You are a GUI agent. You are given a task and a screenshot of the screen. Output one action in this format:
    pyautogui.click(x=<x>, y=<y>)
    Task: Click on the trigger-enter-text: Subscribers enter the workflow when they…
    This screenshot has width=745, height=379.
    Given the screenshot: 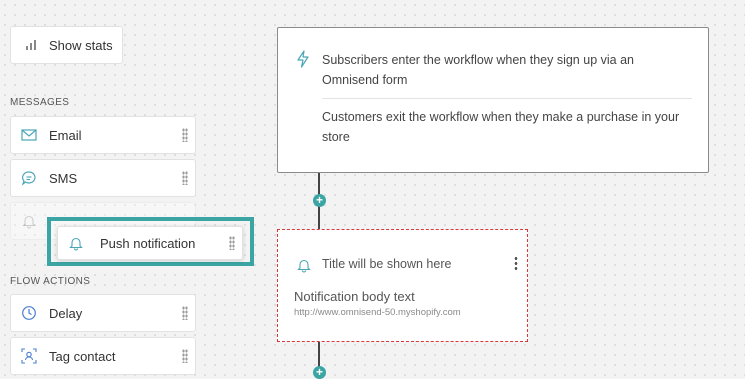 What is the action you would take?
    pyautogui.click(x=478, y=70)
    